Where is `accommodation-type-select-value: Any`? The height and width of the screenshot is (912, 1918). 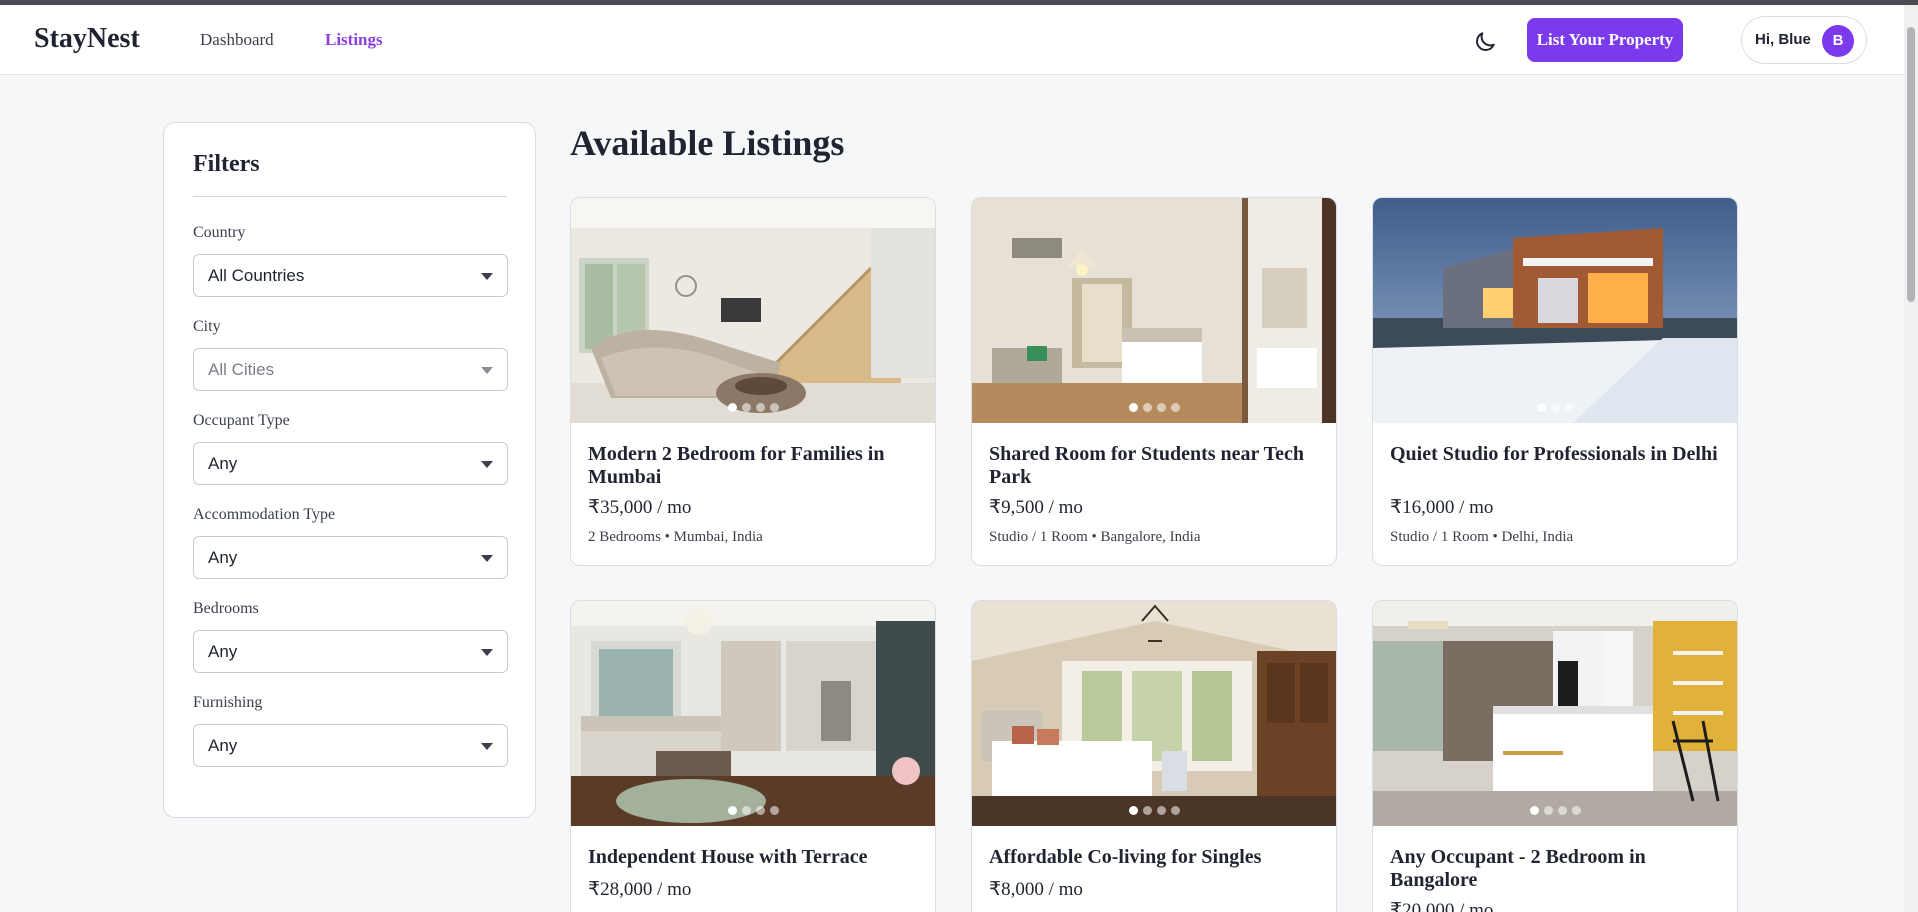 accommodation-type-select-value: Any is located at coordinates (223, 557).